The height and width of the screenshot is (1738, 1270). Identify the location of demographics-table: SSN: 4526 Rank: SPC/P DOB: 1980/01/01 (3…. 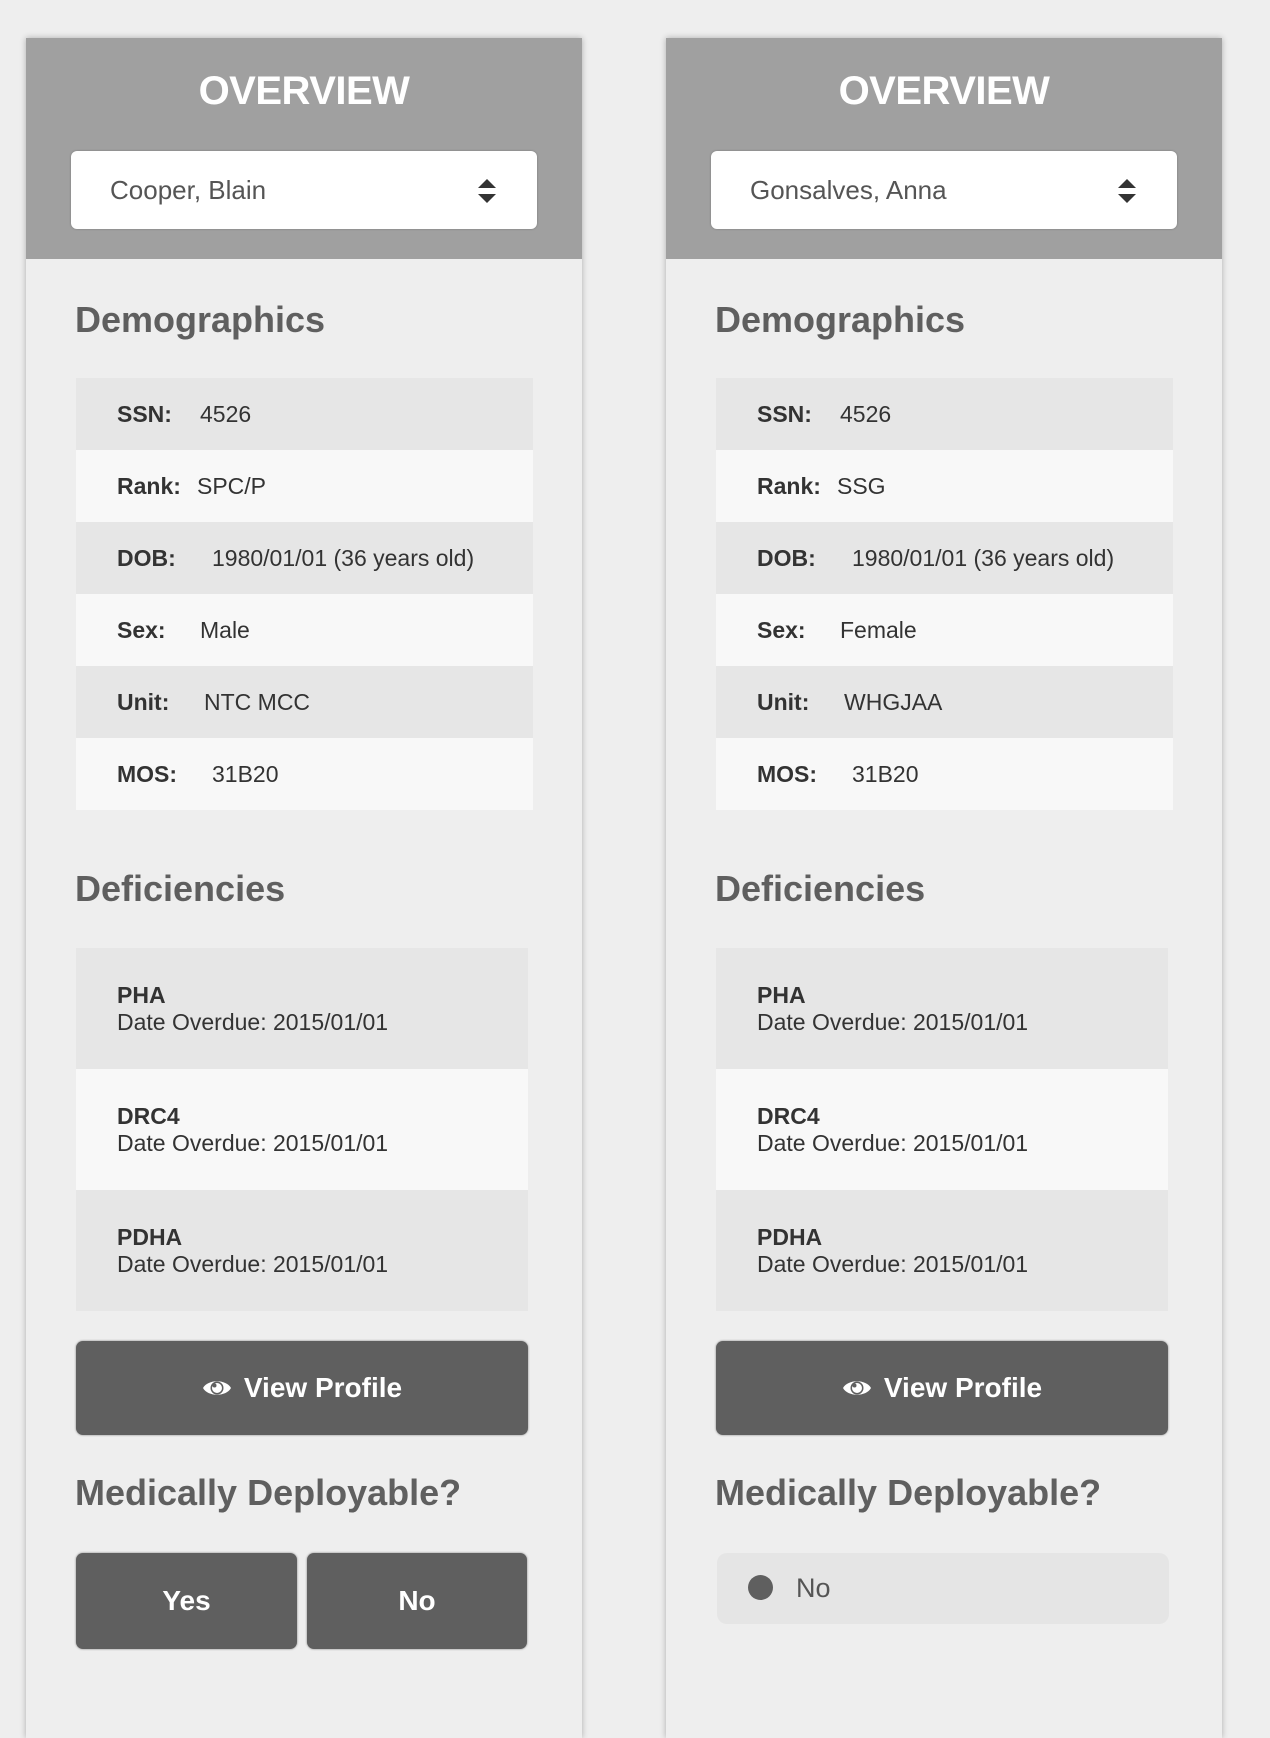
(304, 594).